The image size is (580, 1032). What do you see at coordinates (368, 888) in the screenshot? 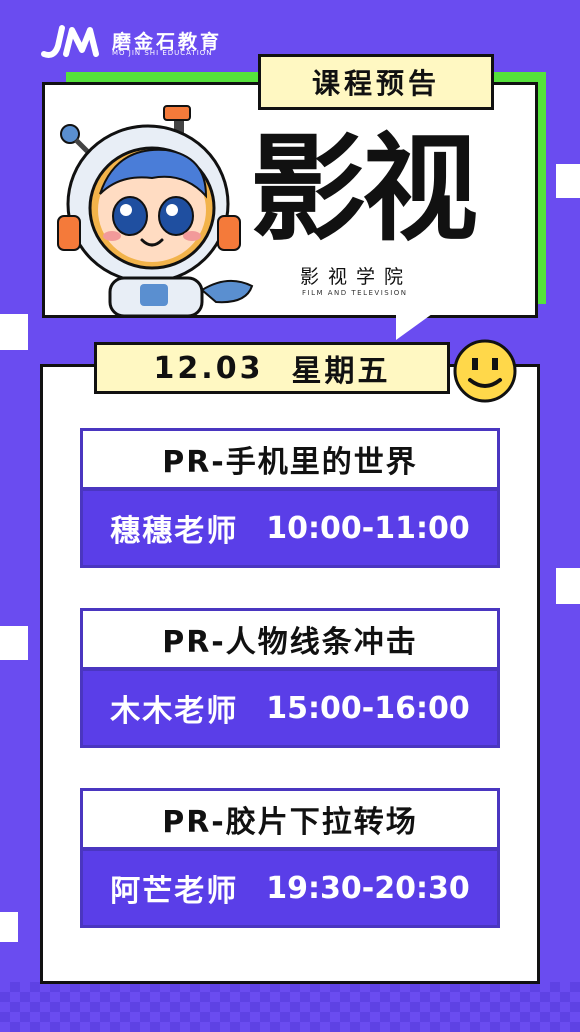
I see `course-time: 19:30-20:30` at bounding box center [368, 888].